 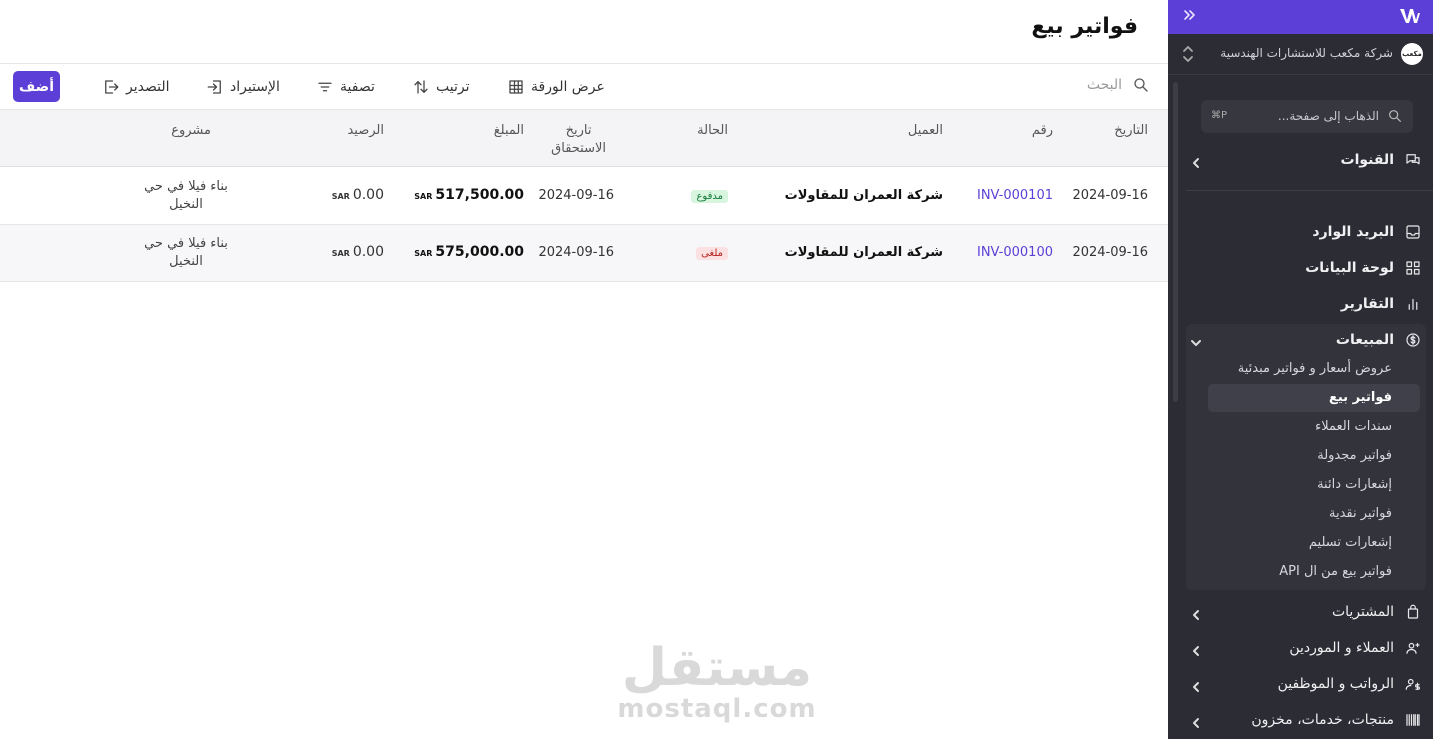 I want to click on sidebar-item-channels: القنوات, so click(x=1307, y=160).